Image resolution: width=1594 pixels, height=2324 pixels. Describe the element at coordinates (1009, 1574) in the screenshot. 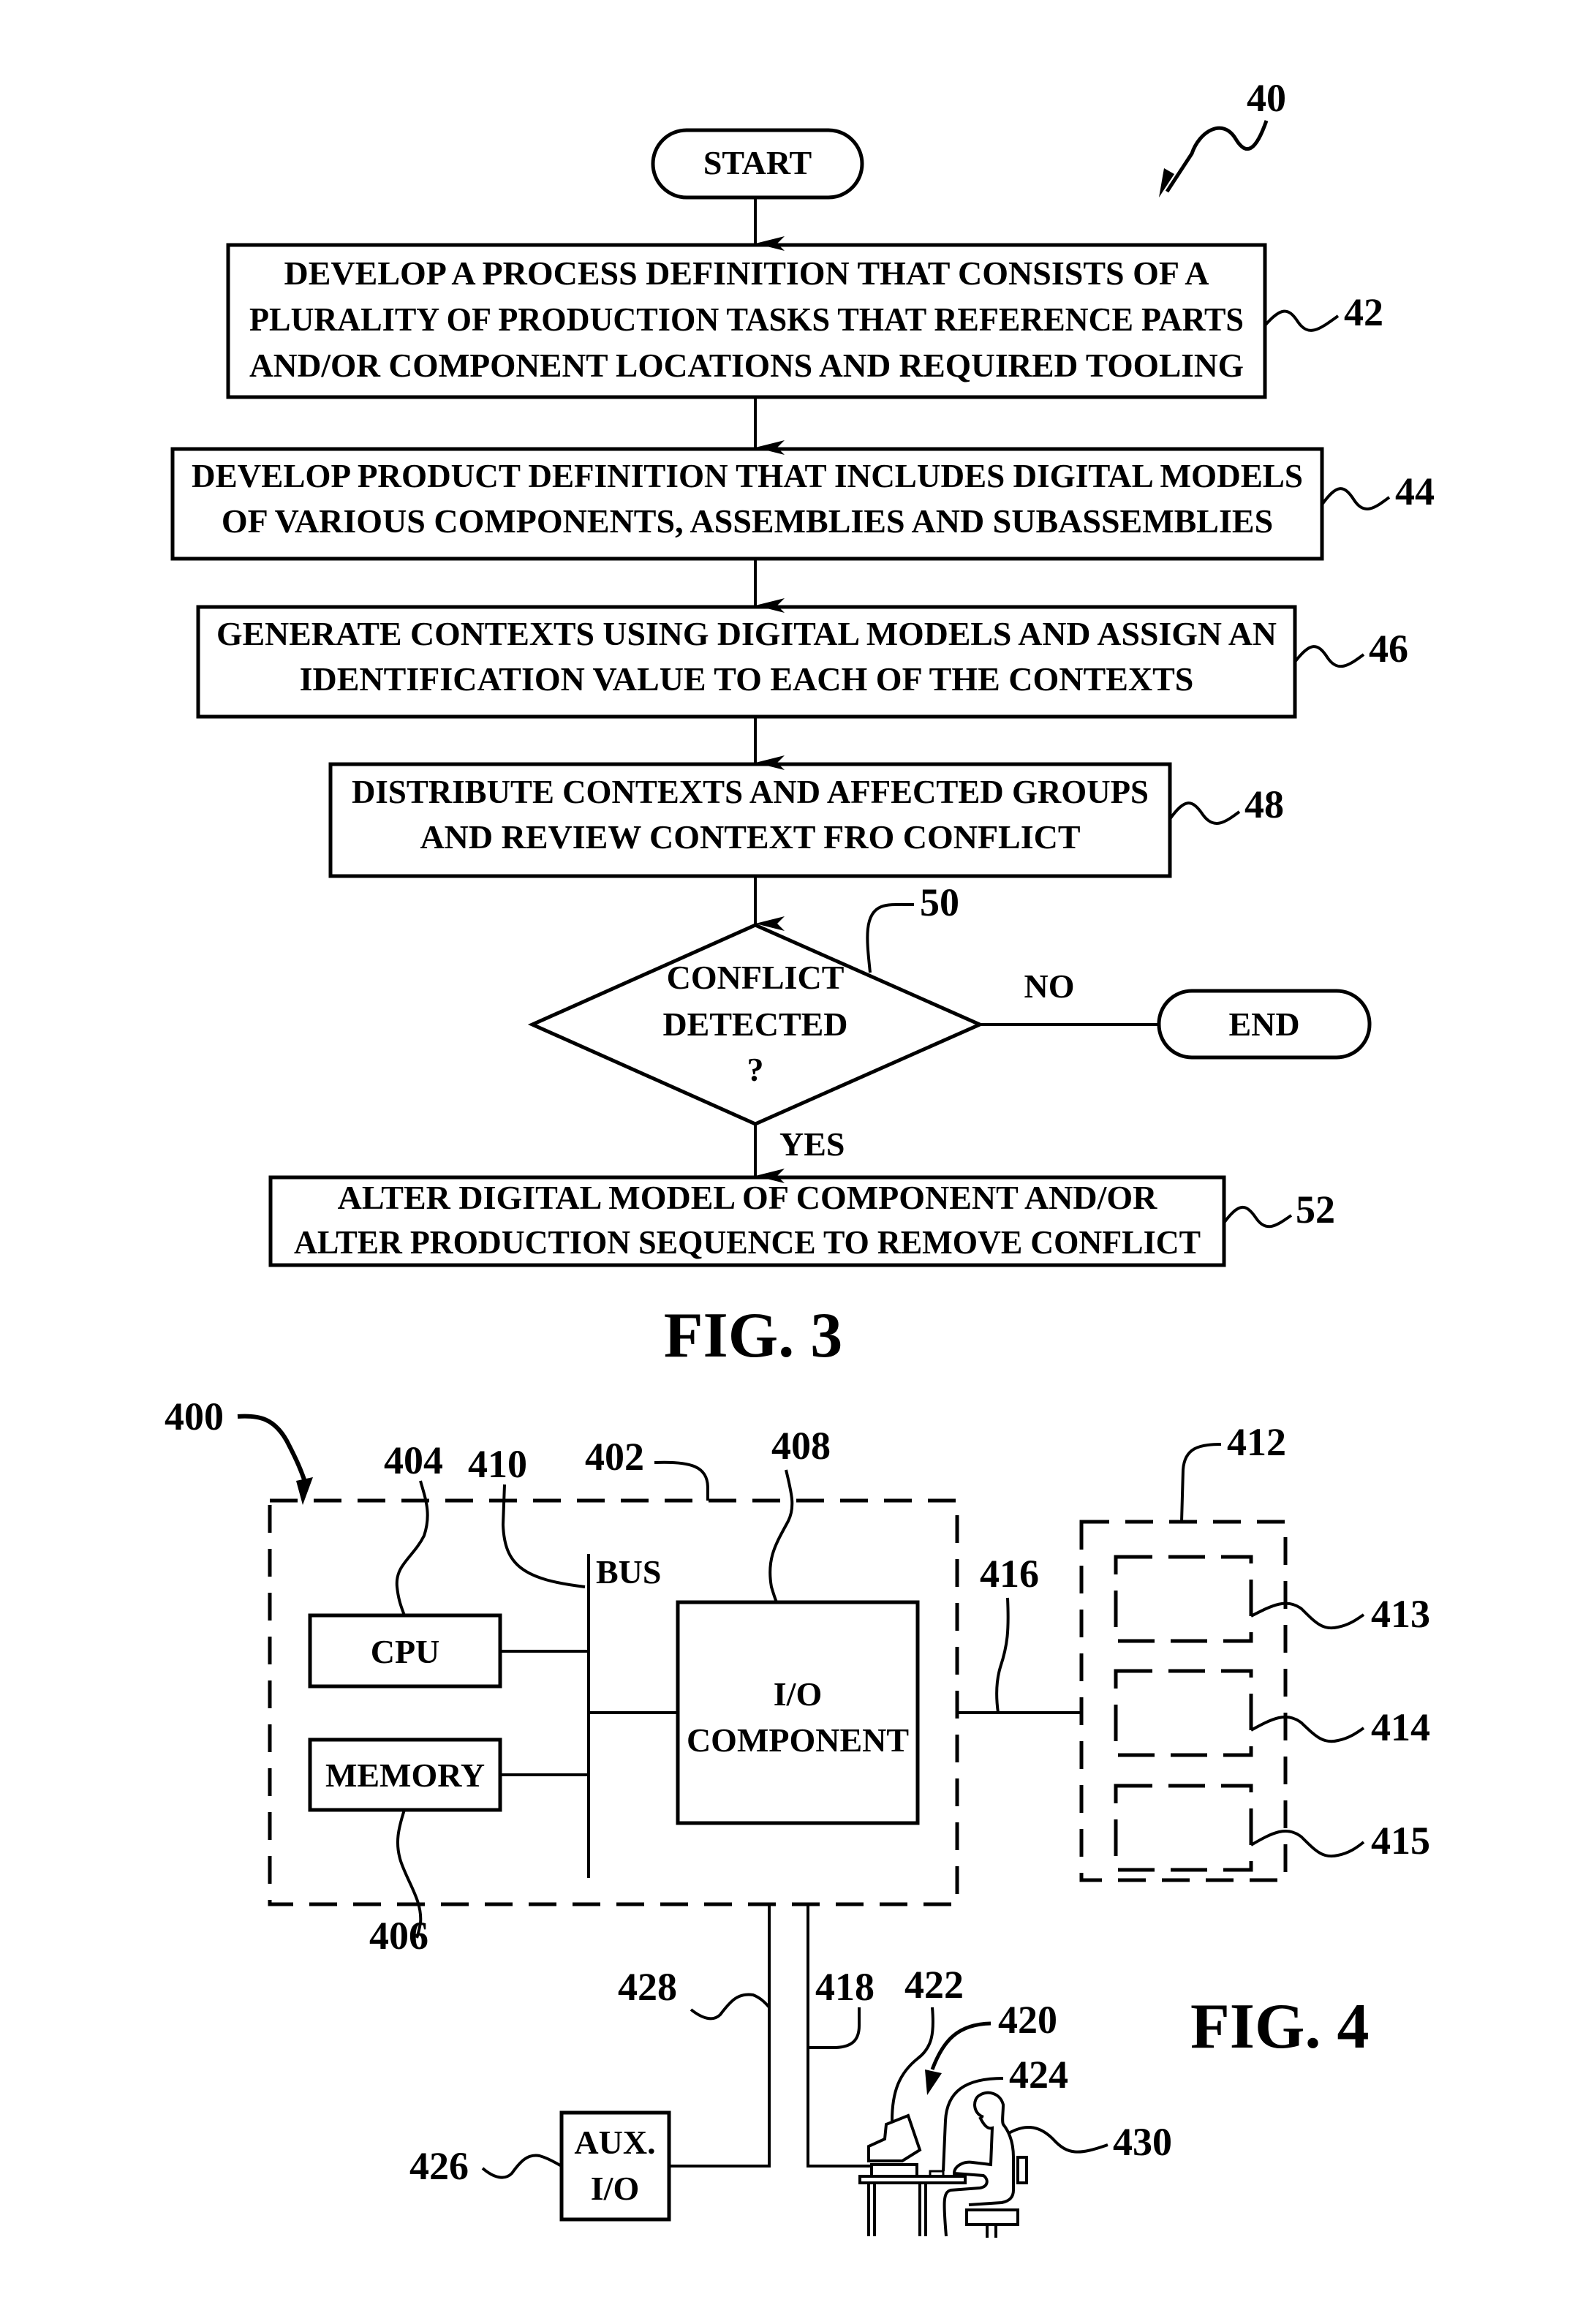

I see `ref-416: 416` at that location.